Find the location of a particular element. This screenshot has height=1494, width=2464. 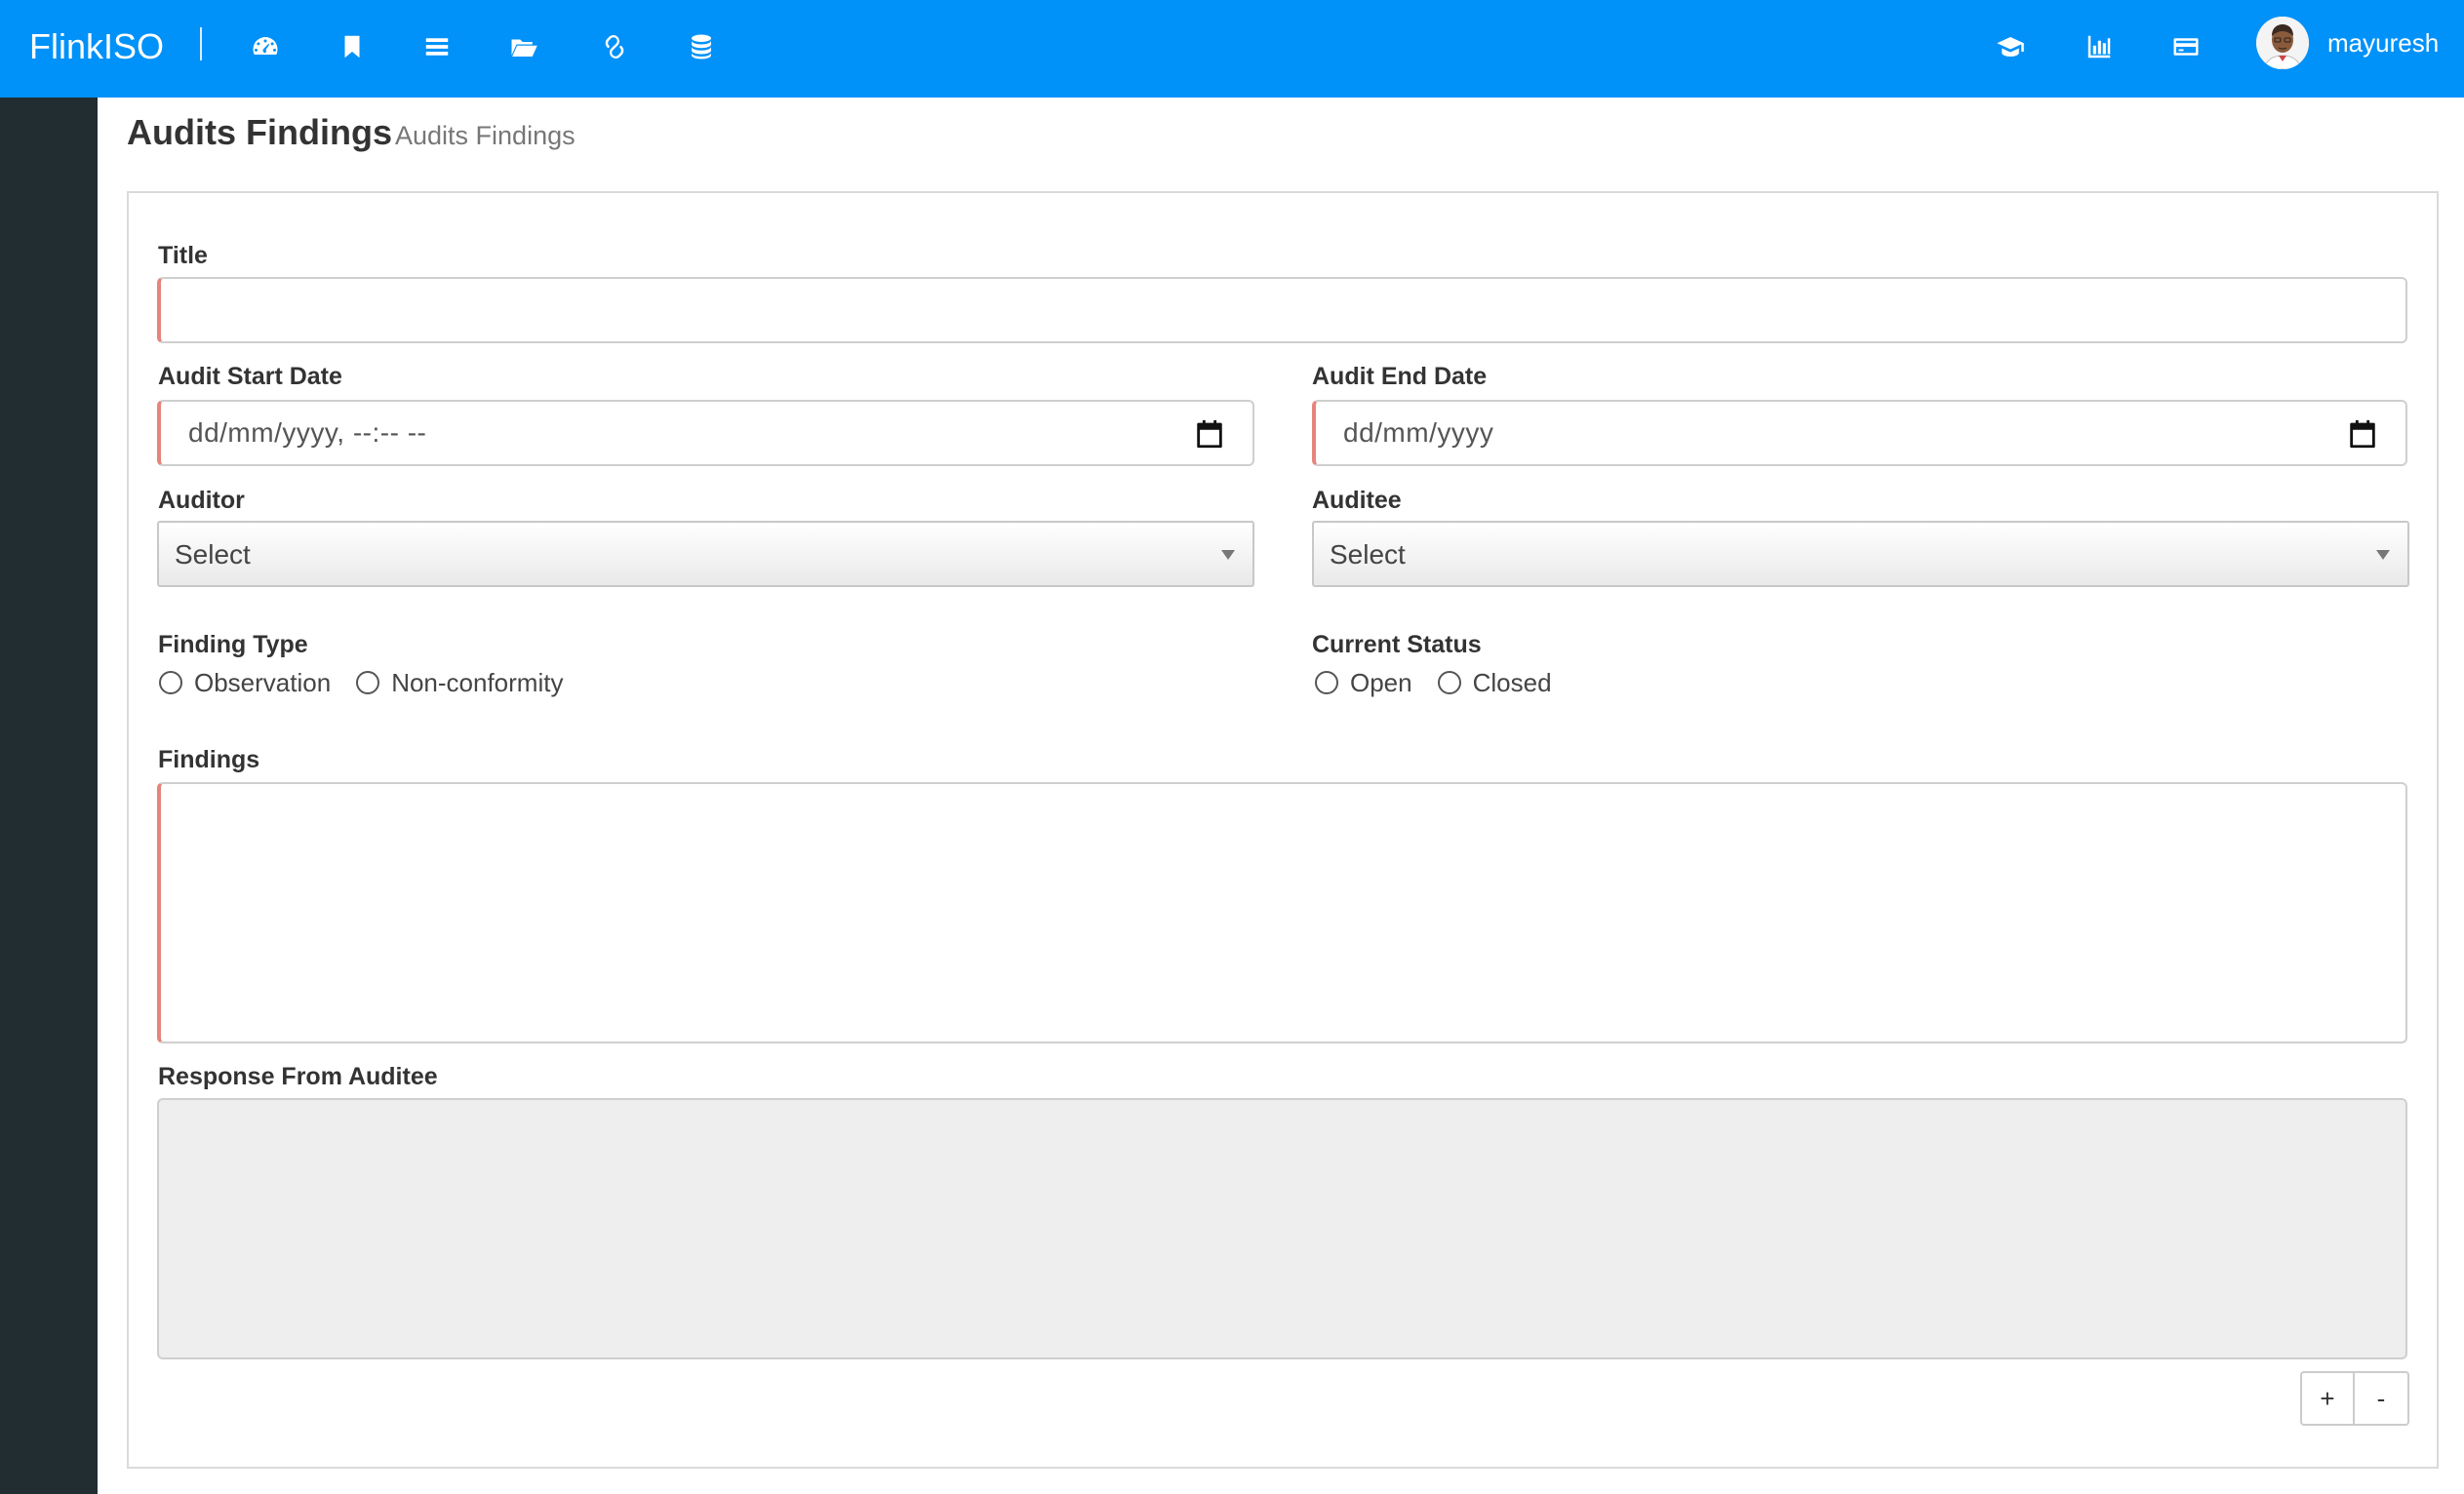

add-button: + is located at coordinates (2327, 1399).